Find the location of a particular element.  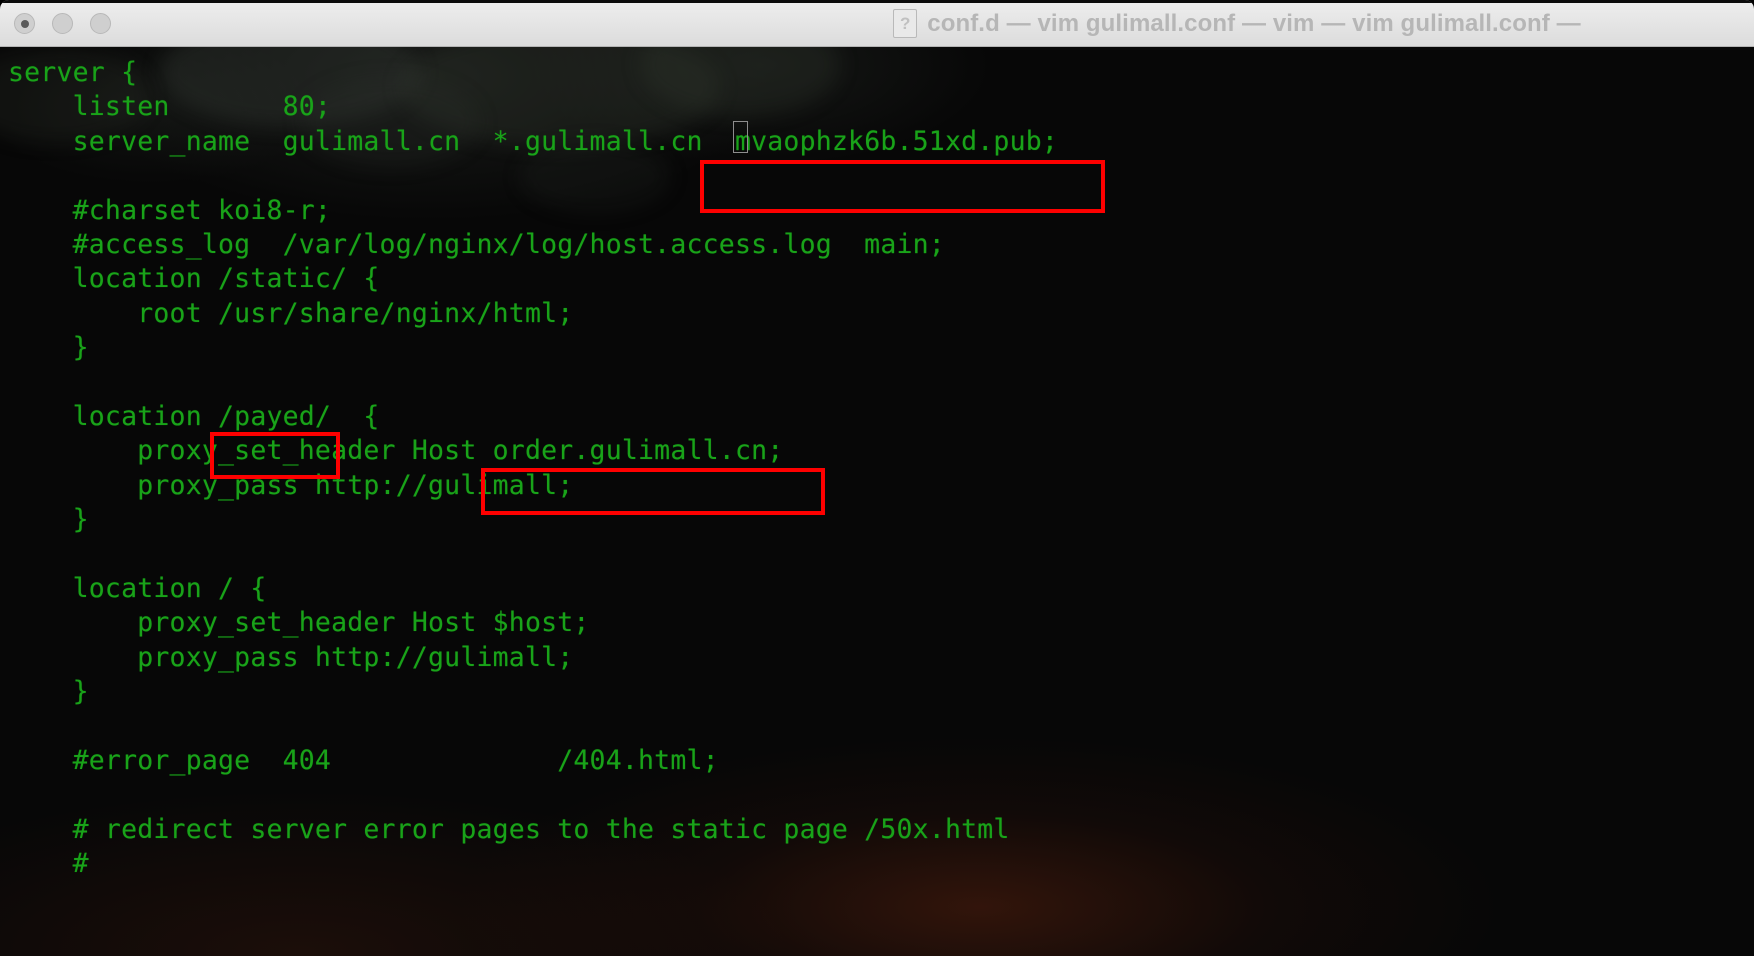

editor-line: #charset koi8-r; is located at coordinates (881, 211).